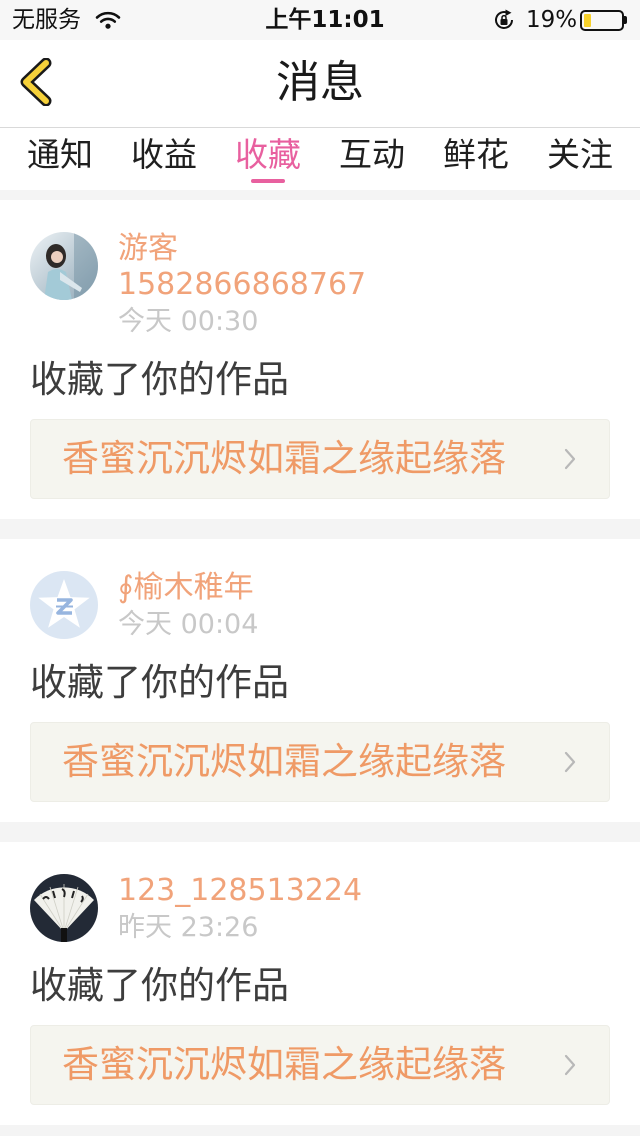 The height and width of the screenshot is (1136, 640). I want to click on sender-info: ∮榆木稚年 今天 00:04, so click(188, 607).